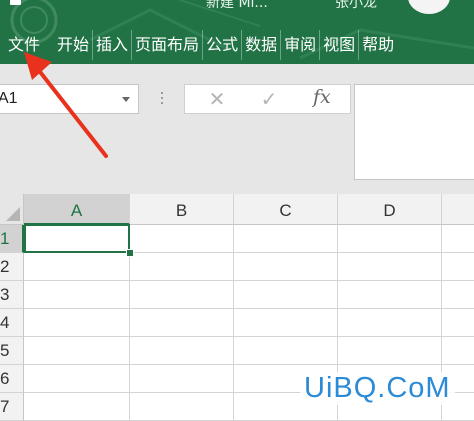  Describe the element at coordinates (77, 323) in the screenshot. I see `cell-a4` at that location.